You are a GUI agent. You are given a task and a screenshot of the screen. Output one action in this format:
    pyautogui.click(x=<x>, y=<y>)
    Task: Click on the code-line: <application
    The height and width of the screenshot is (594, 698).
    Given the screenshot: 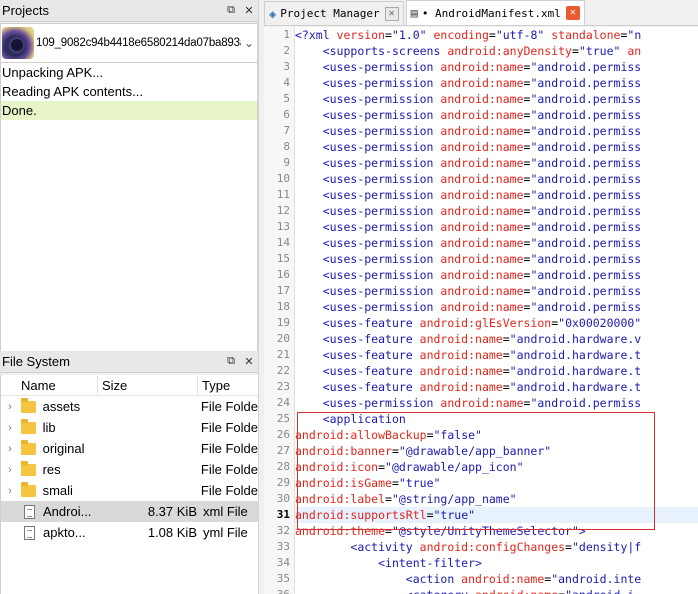 What is the action you would take?
    pyautogui.click(x=496, y=419)
    